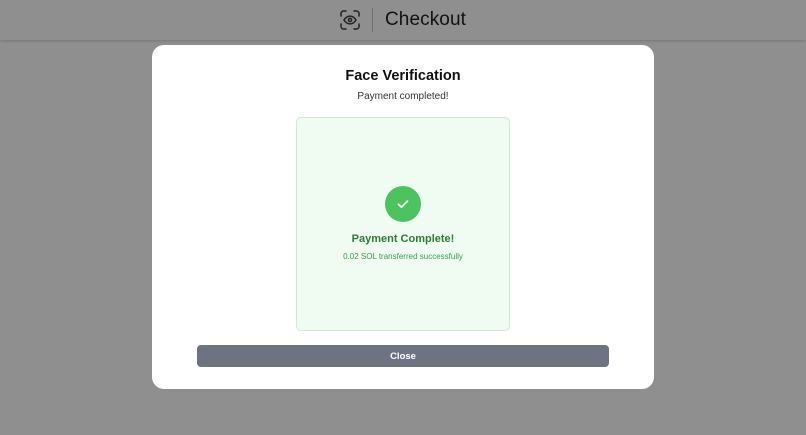  What do you see at coordinates (403, 96) in the screenshot?
I see `modal-subtitle: Payment completed!` at bounding box center [403, 96].